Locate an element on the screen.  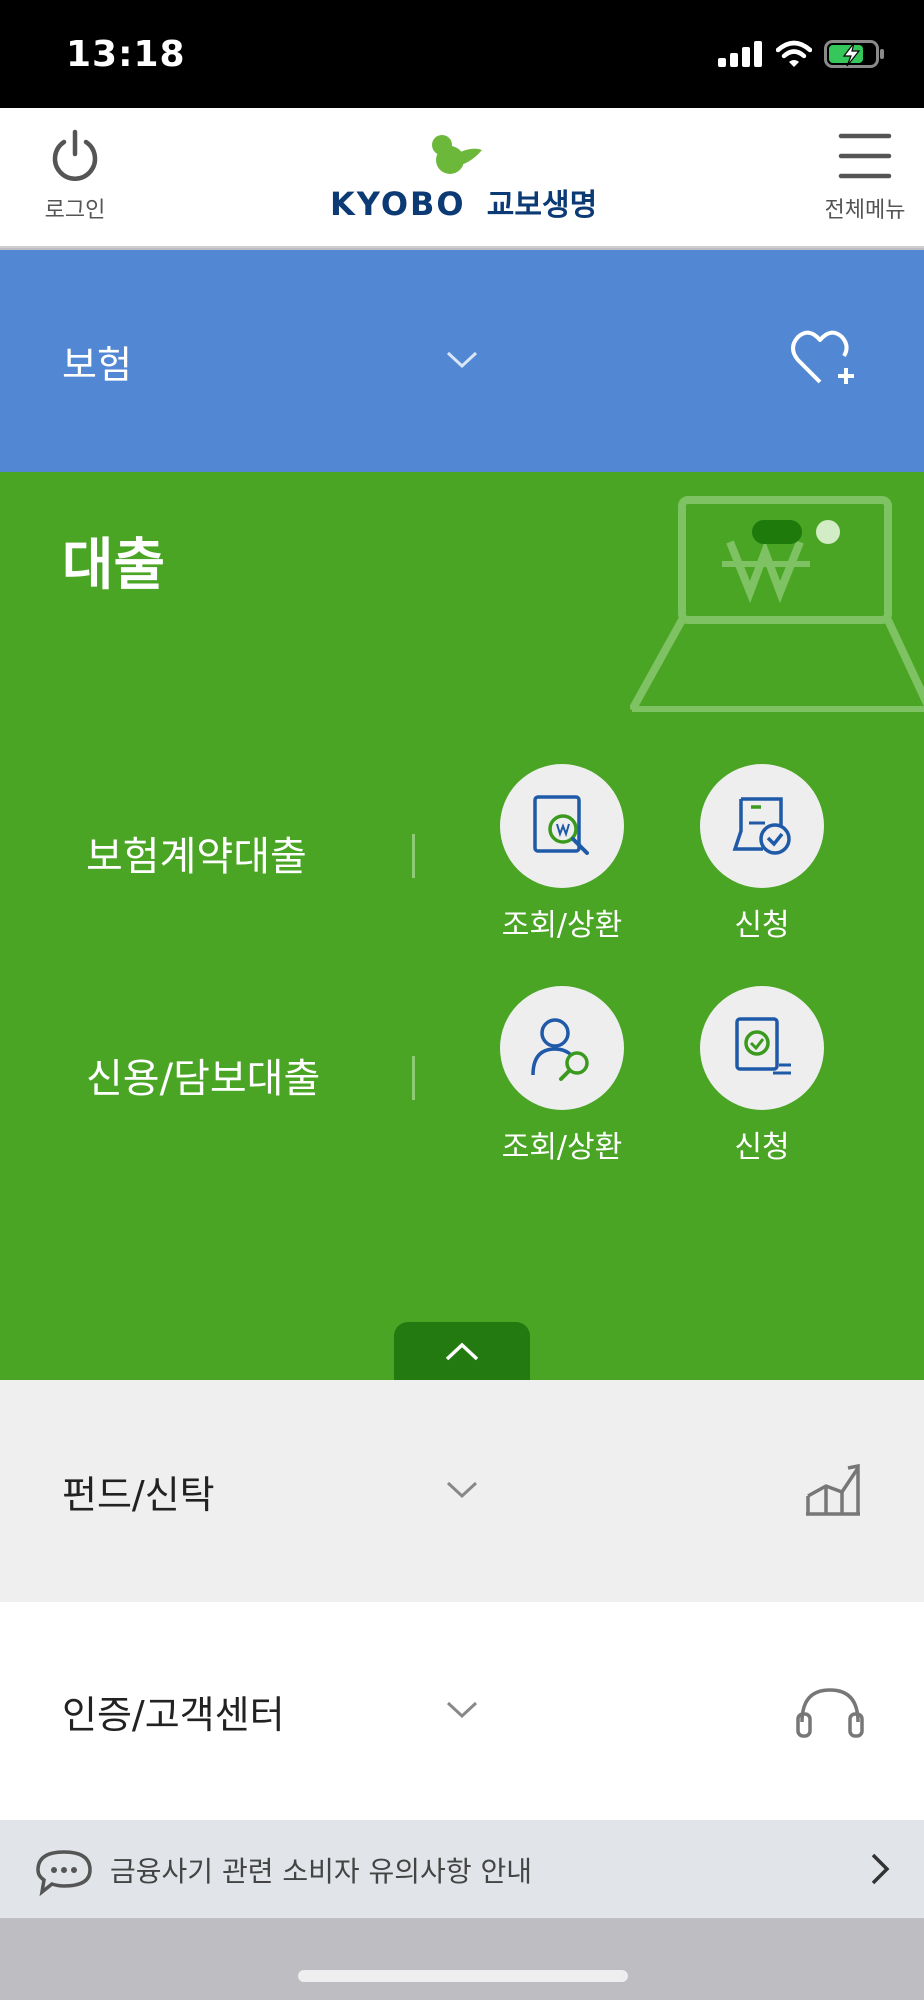
loan-item-label-credit: 신용/담보대출 is located at coordinates (203, 1079).